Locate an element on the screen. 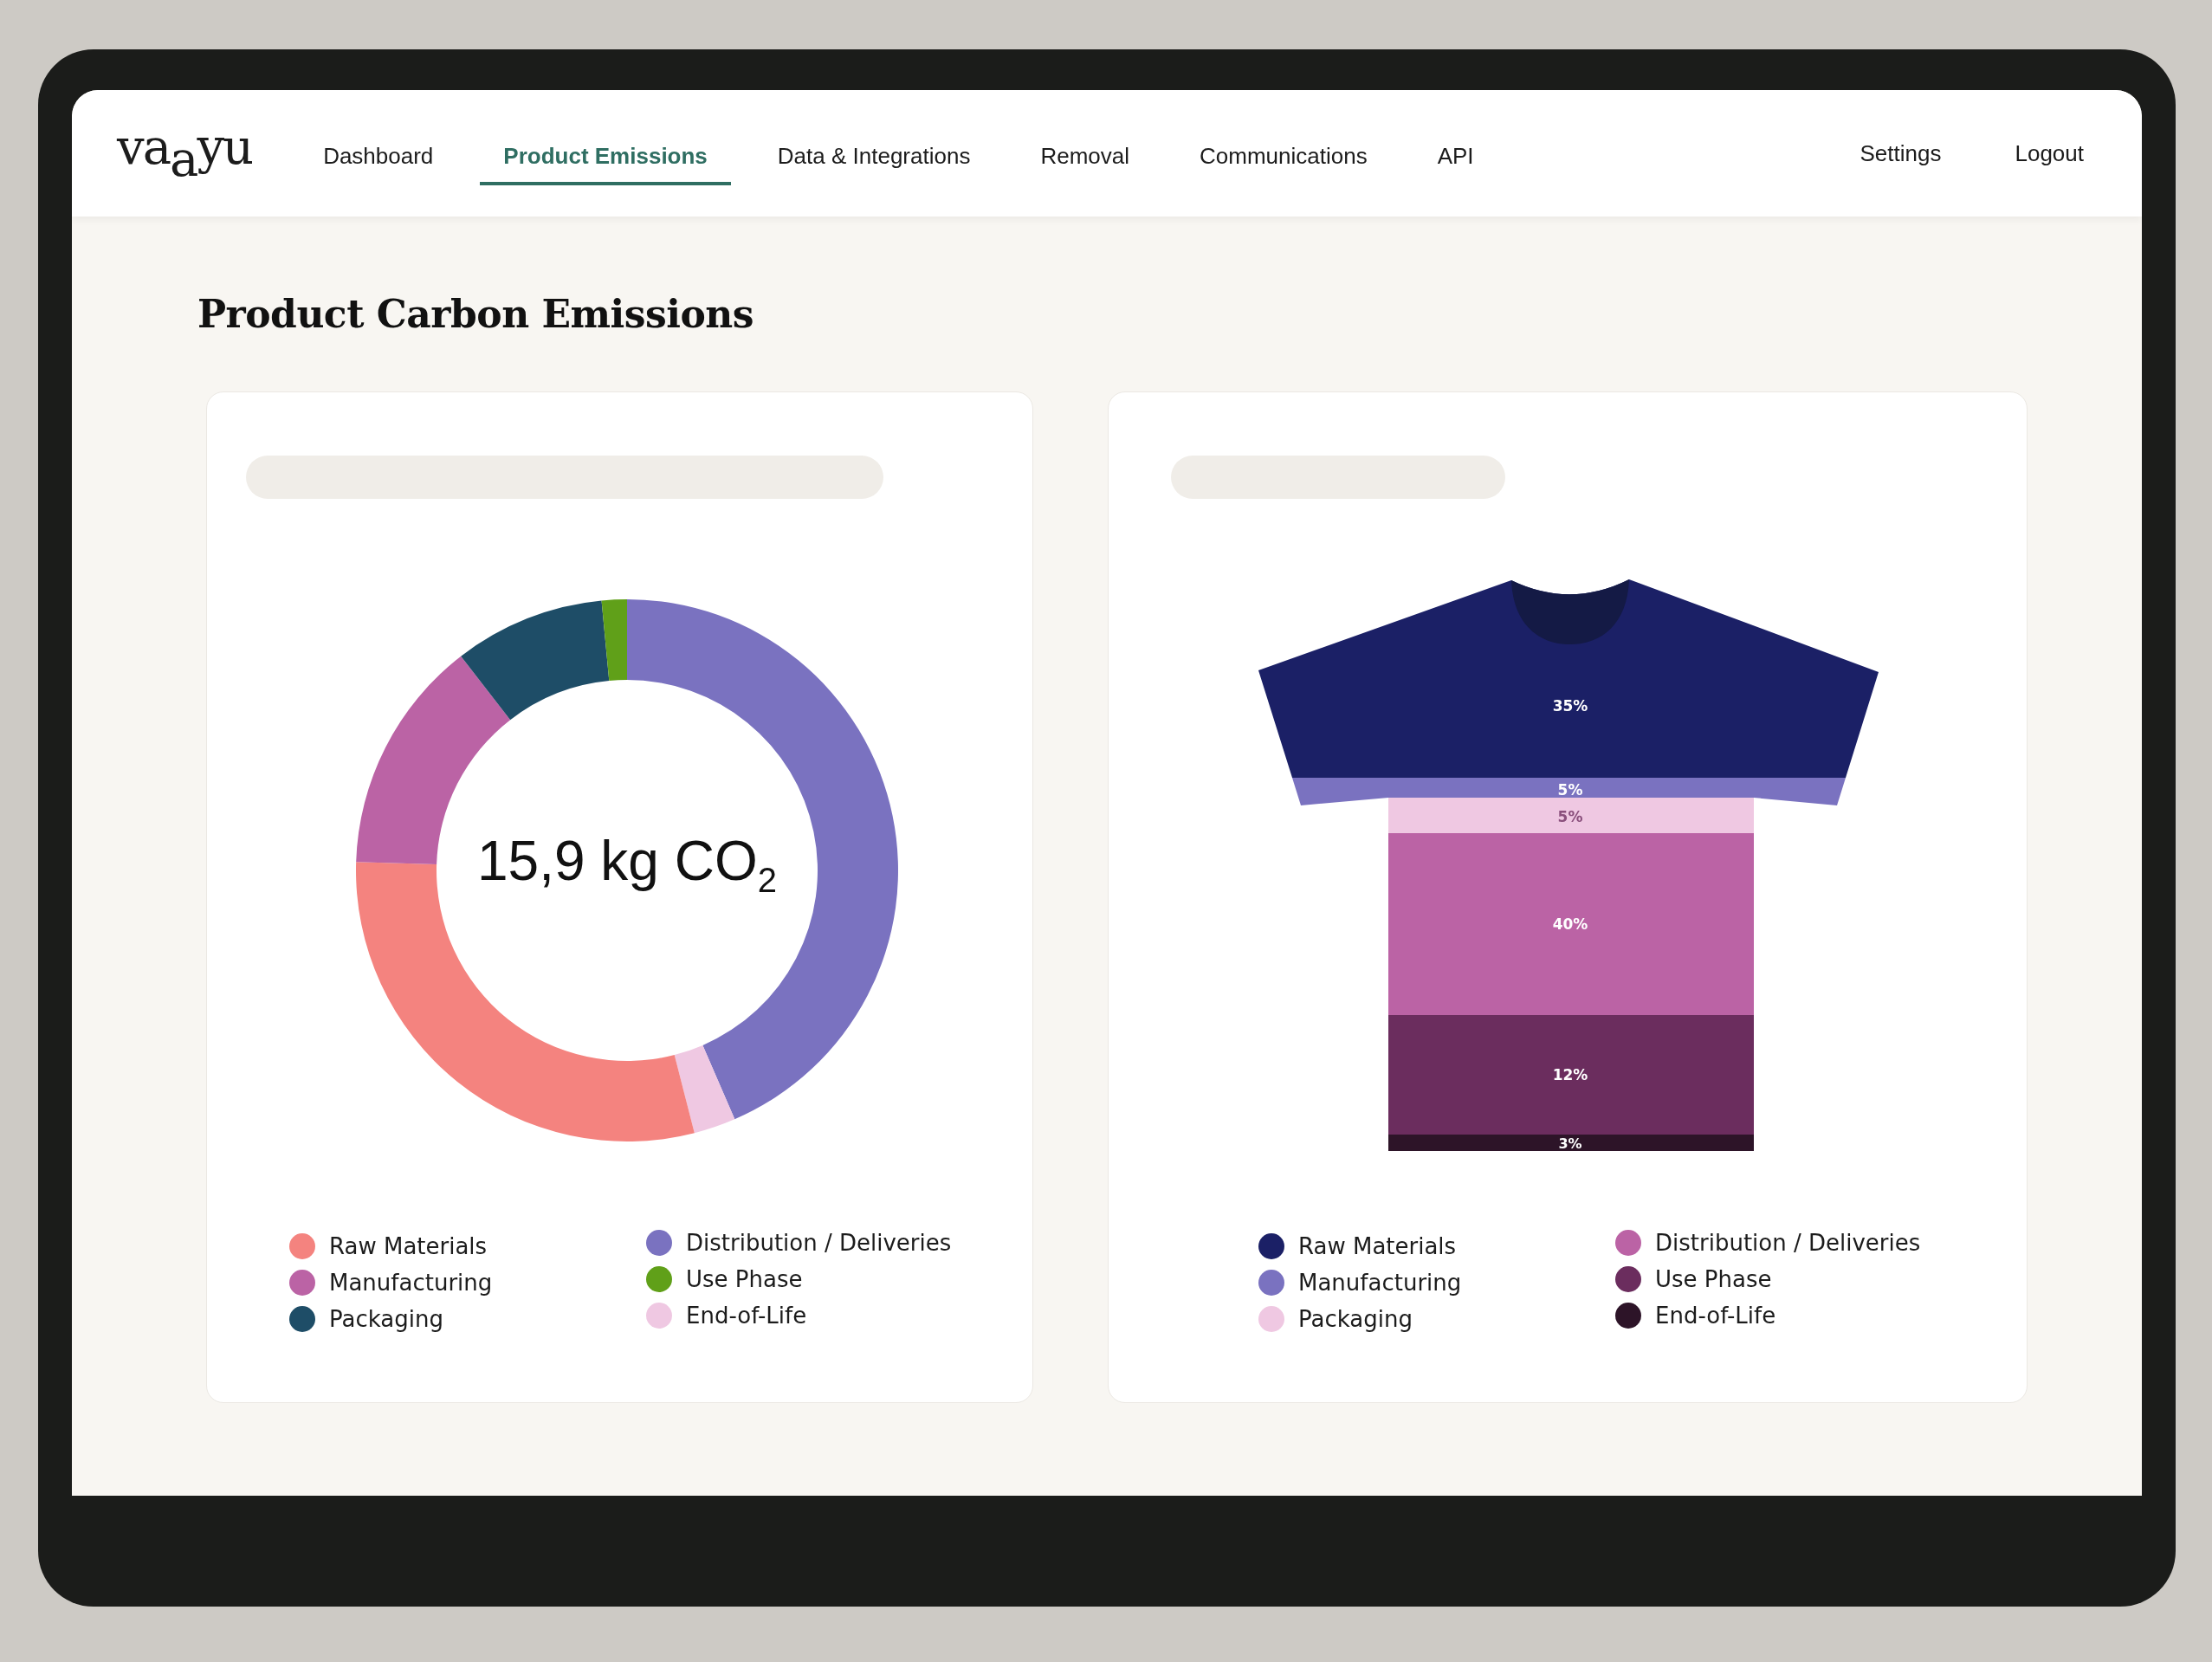  page-title: Product Carbon Emissions is located at coordinates (476, 314).